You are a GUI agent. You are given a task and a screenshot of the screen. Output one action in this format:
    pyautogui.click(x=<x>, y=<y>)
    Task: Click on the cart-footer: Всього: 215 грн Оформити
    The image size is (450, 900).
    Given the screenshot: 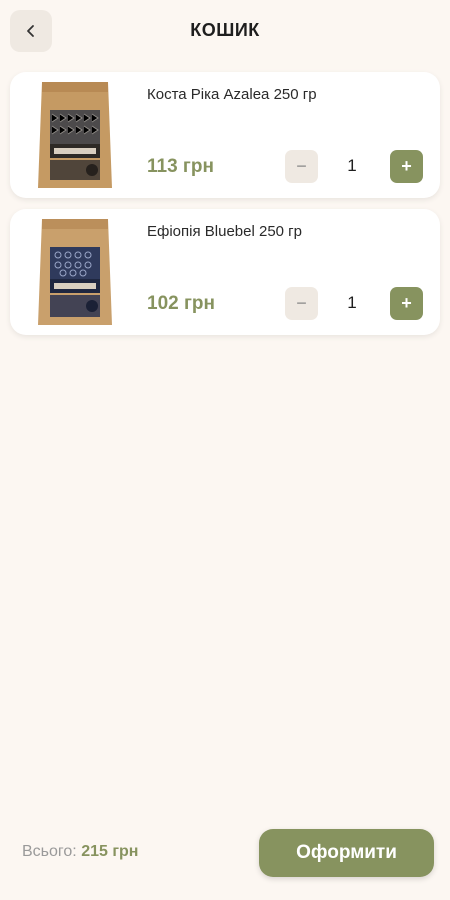 What is the action you would take?
    pyautogui.click(x=225, y=860)
    